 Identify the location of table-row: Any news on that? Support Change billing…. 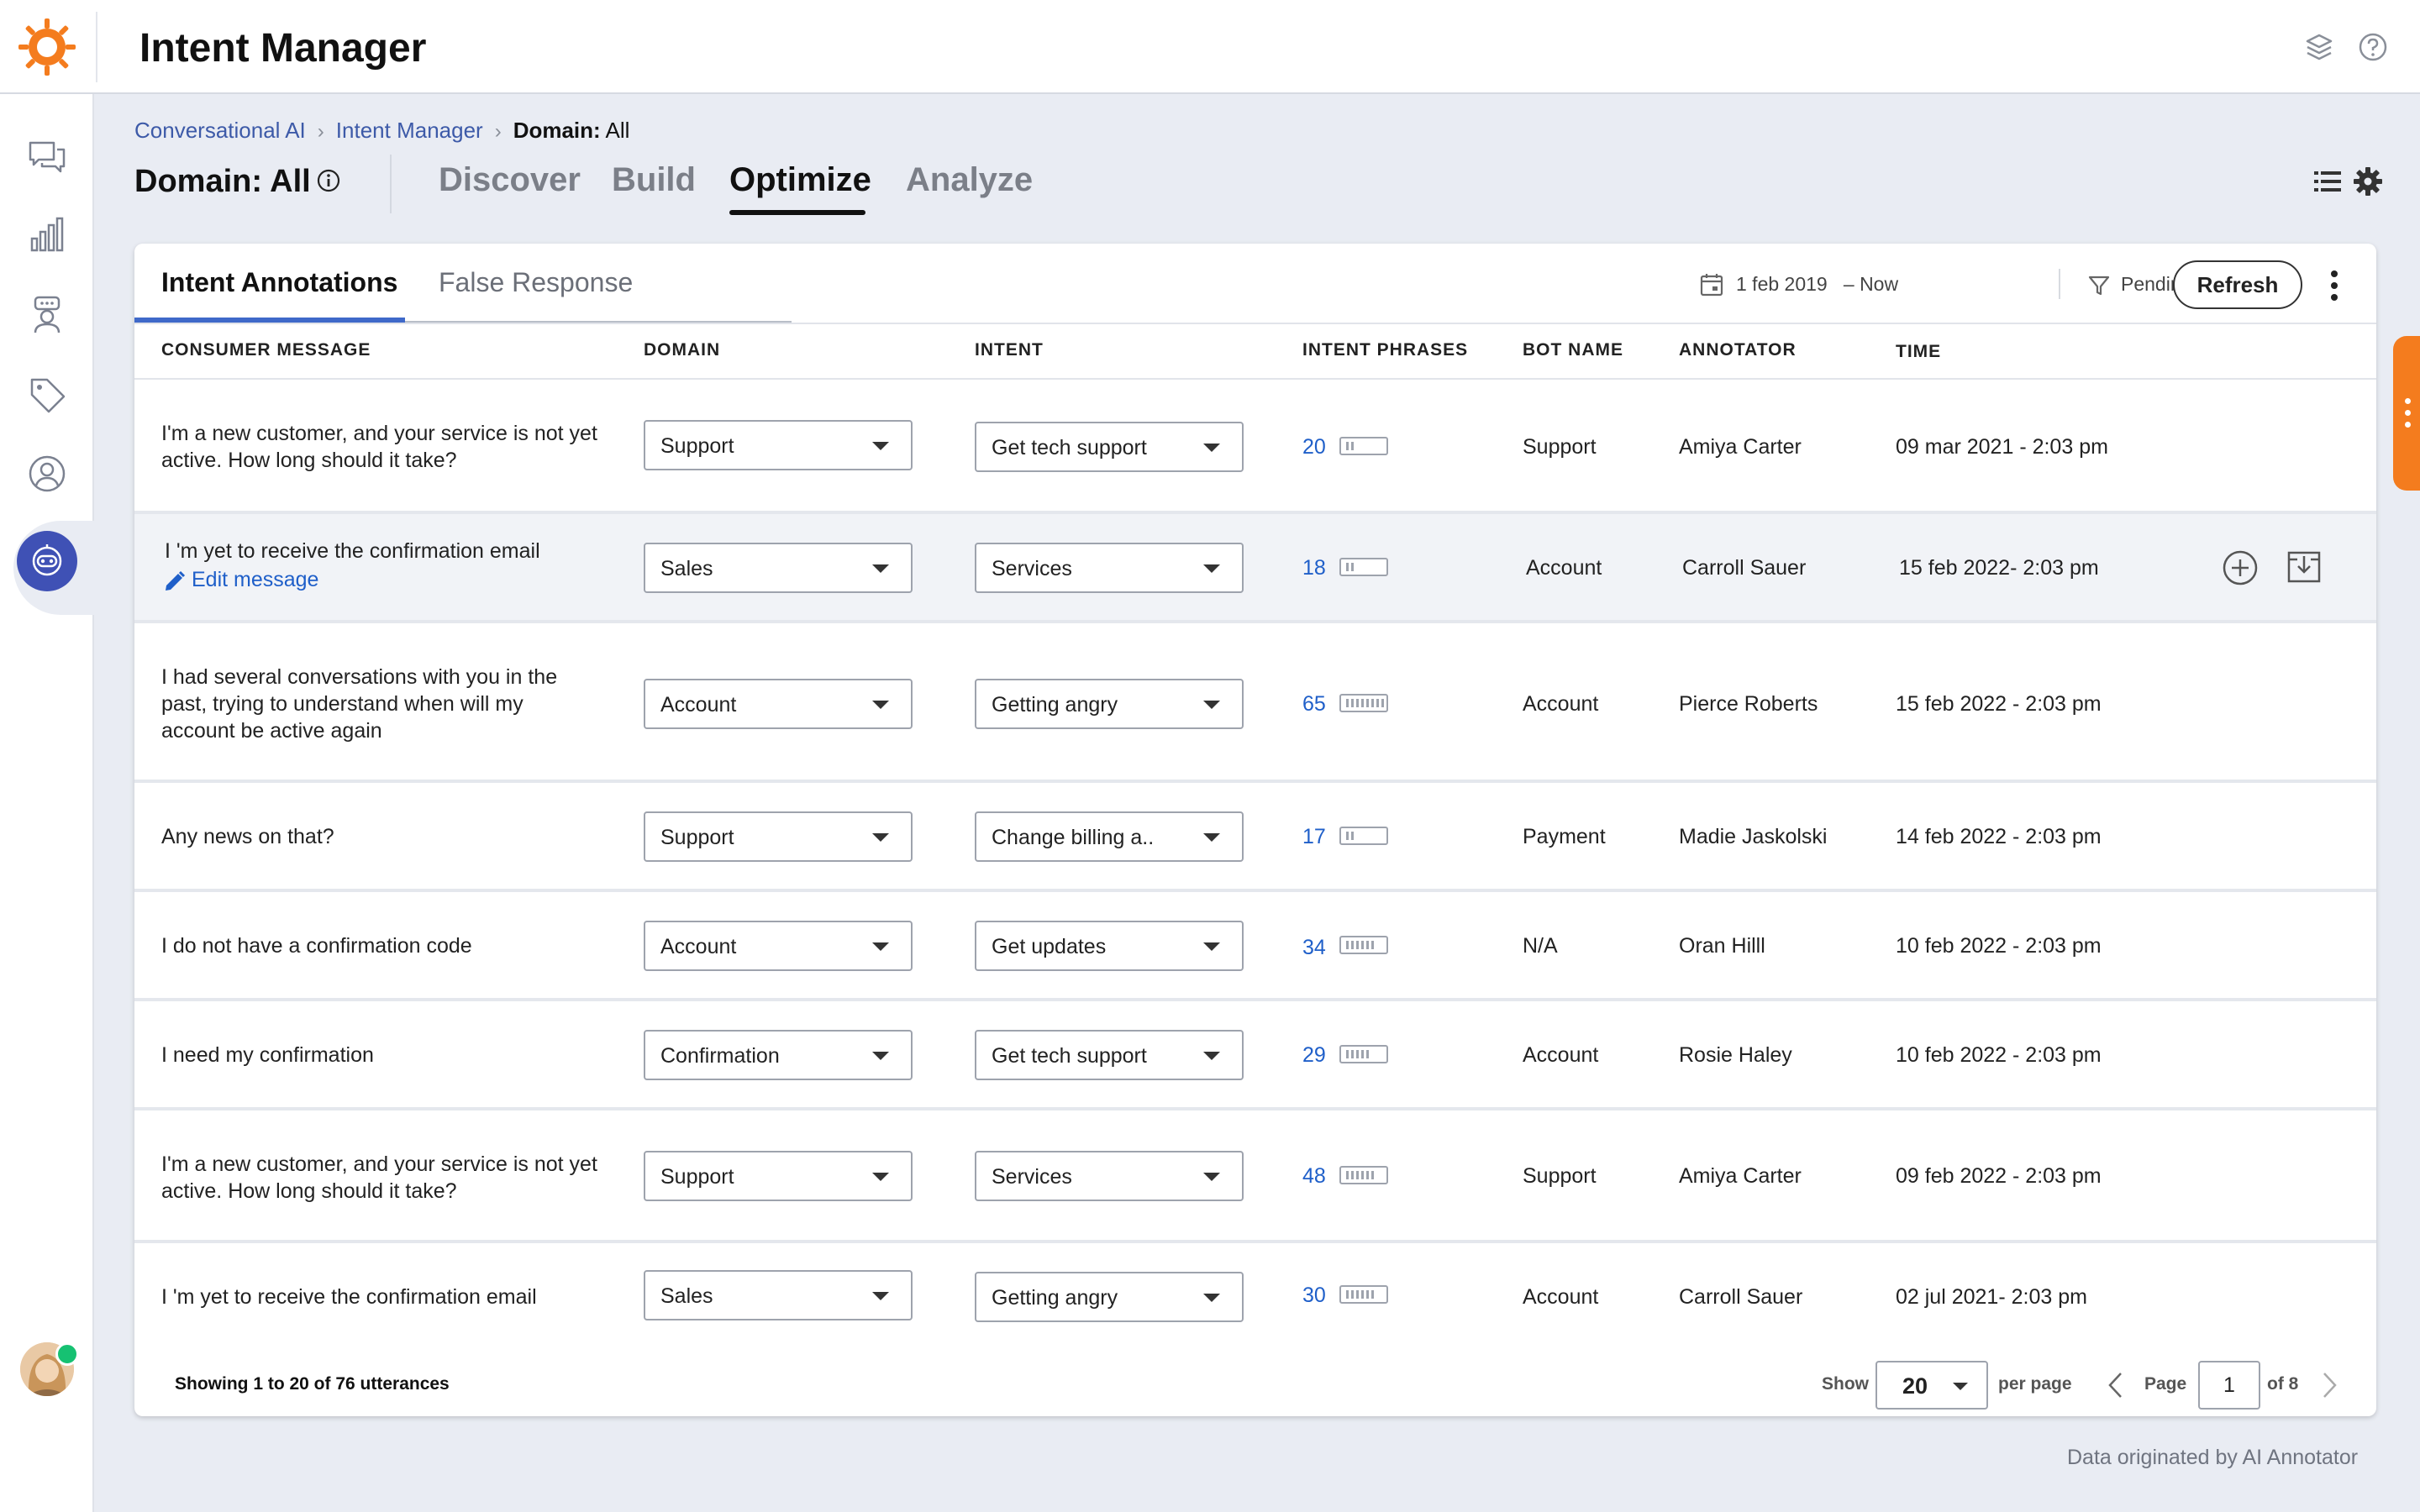
(1255, 837).